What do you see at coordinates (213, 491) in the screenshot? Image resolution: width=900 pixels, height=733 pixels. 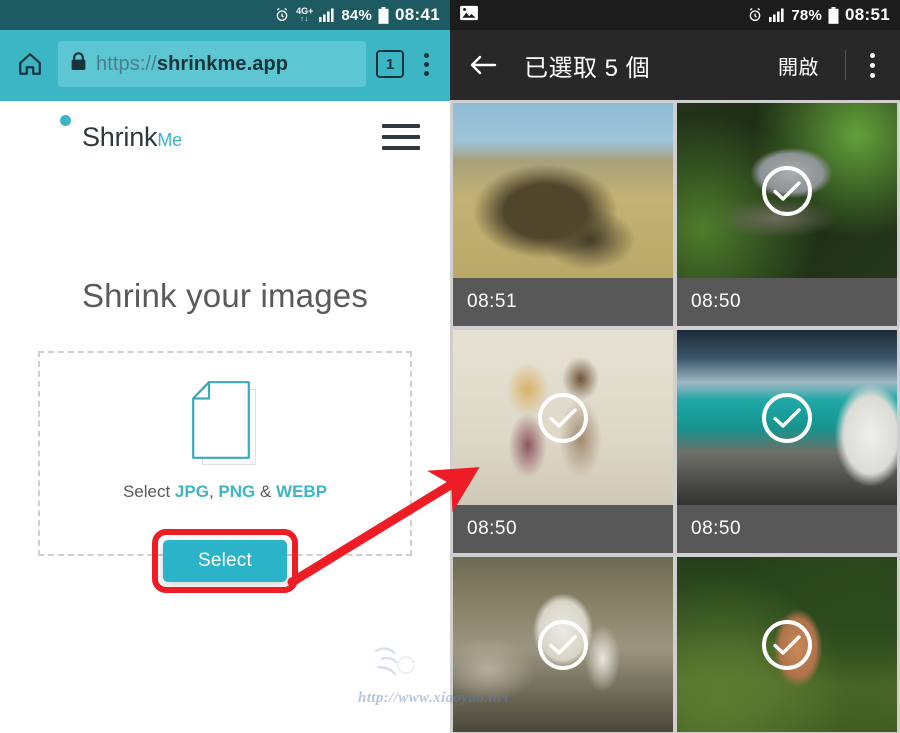 I see `format-sep-1: ,` at bounding box center [213, 491].